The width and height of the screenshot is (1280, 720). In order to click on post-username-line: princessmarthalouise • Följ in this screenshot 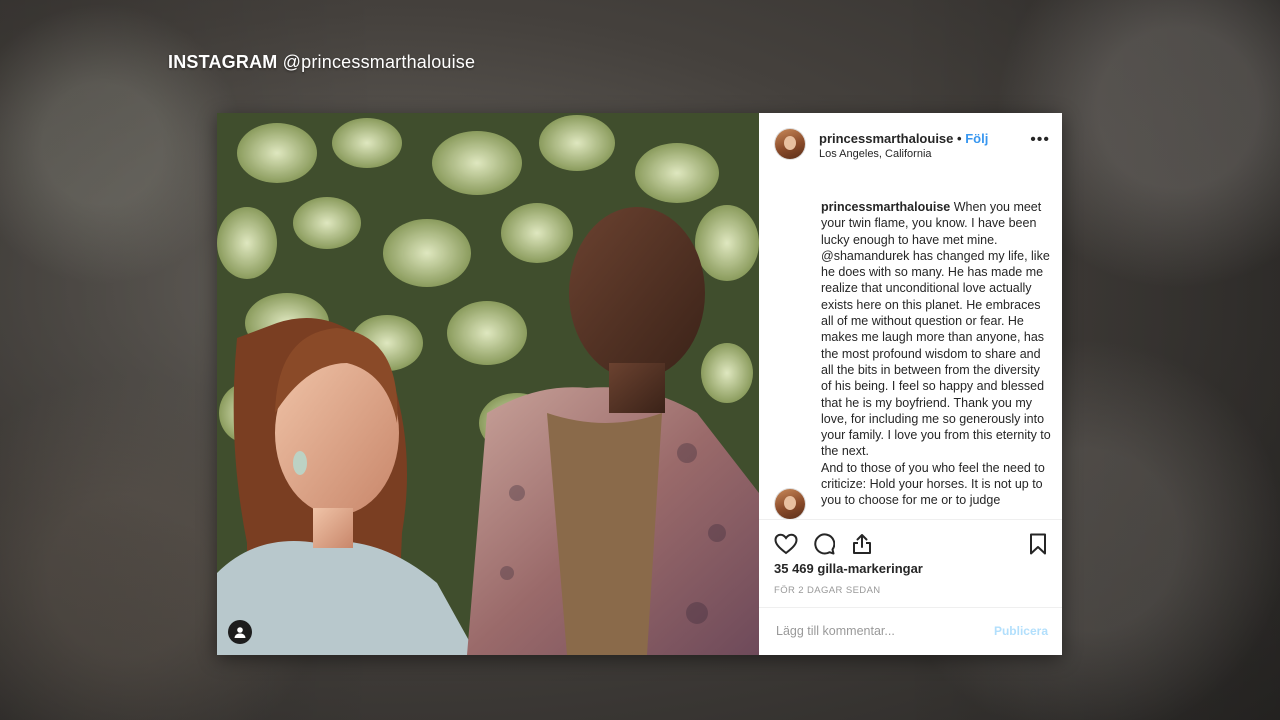, I will do `click(903, 138)`.